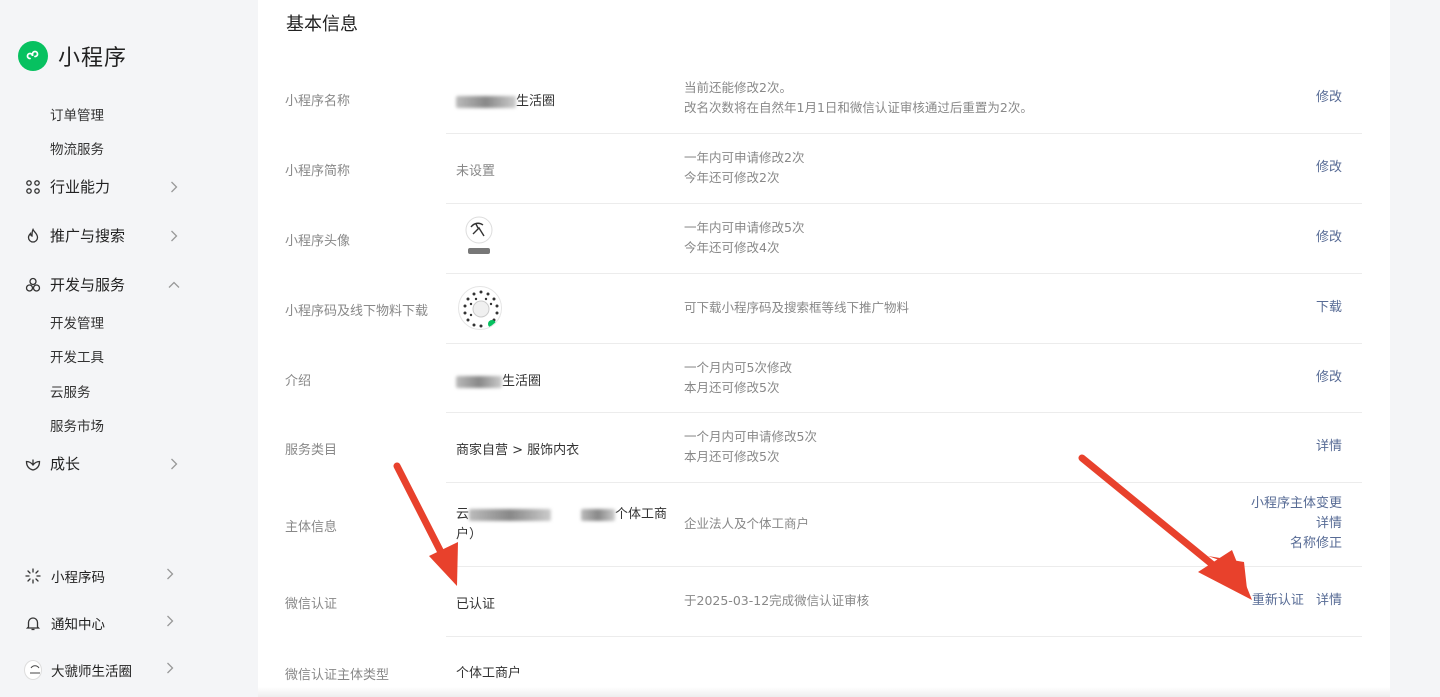  What do you see at coordinates (777, 600) in the screenshot?
I see `row-desc: 于2025-03-12完成微信认证审核` at bounding box center [777, 600].